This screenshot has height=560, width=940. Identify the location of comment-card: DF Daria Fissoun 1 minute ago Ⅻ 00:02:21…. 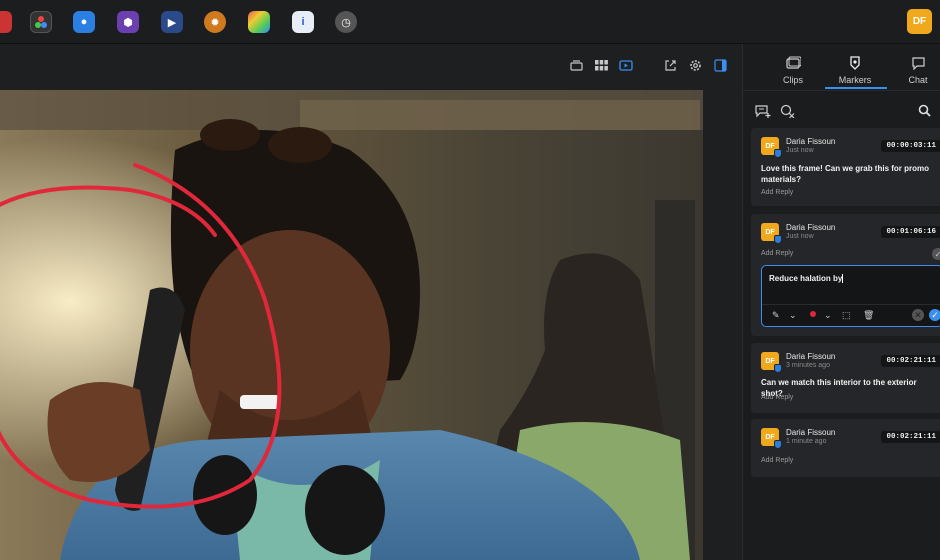
(845, 448).